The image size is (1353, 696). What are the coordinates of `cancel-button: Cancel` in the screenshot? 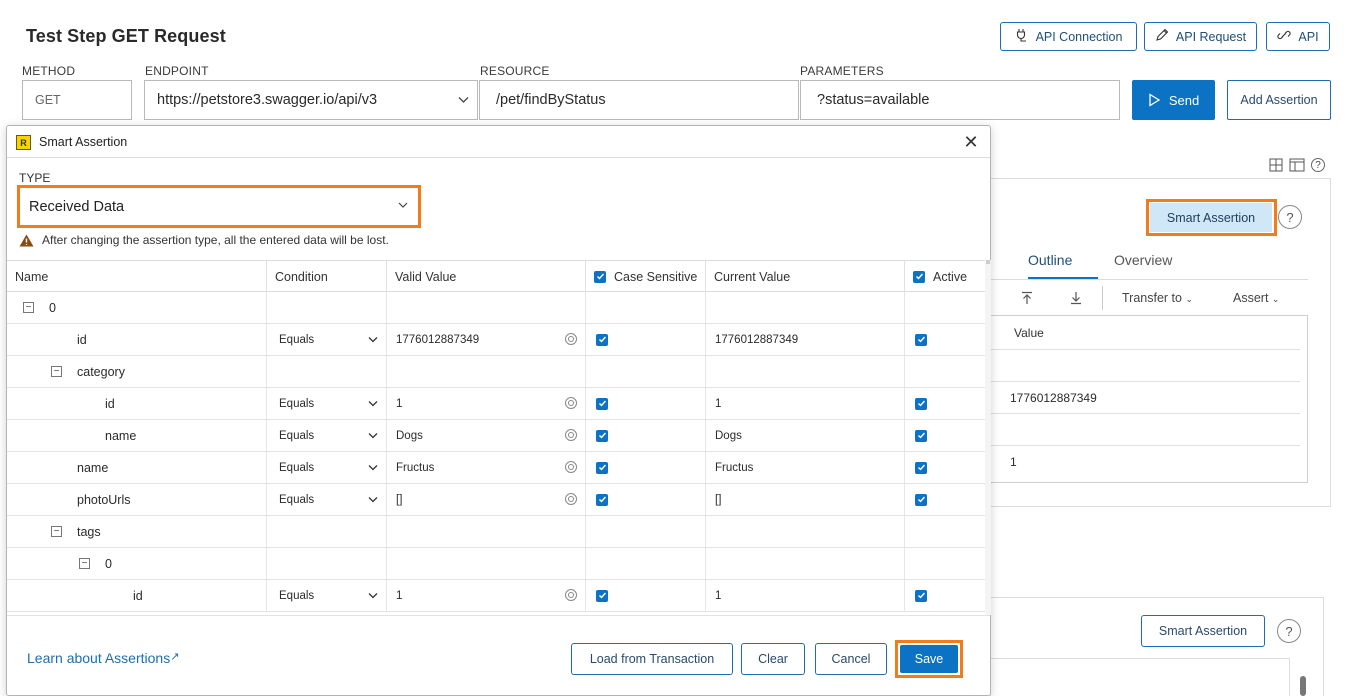 It's located at (851, 659).